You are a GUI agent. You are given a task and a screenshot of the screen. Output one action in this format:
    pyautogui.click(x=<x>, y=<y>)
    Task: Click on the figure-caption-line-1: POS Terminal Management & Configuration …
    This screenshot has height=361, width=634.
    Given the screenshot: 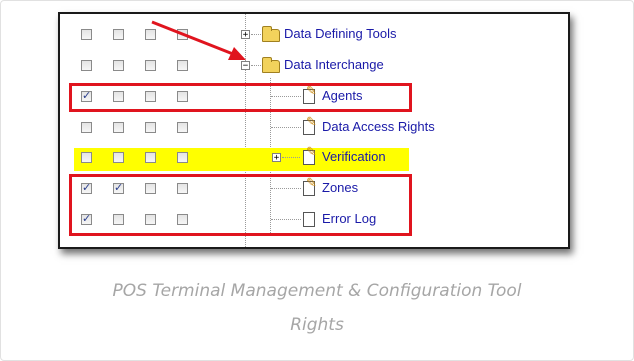 What is the action you would take?
    pyautogui.click(x=317, y=291)
    